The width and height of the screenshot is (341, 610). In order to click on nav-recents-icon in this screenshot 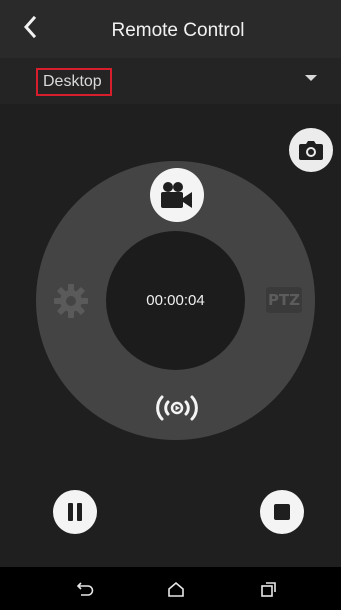, I will do `click(268, 589)`.